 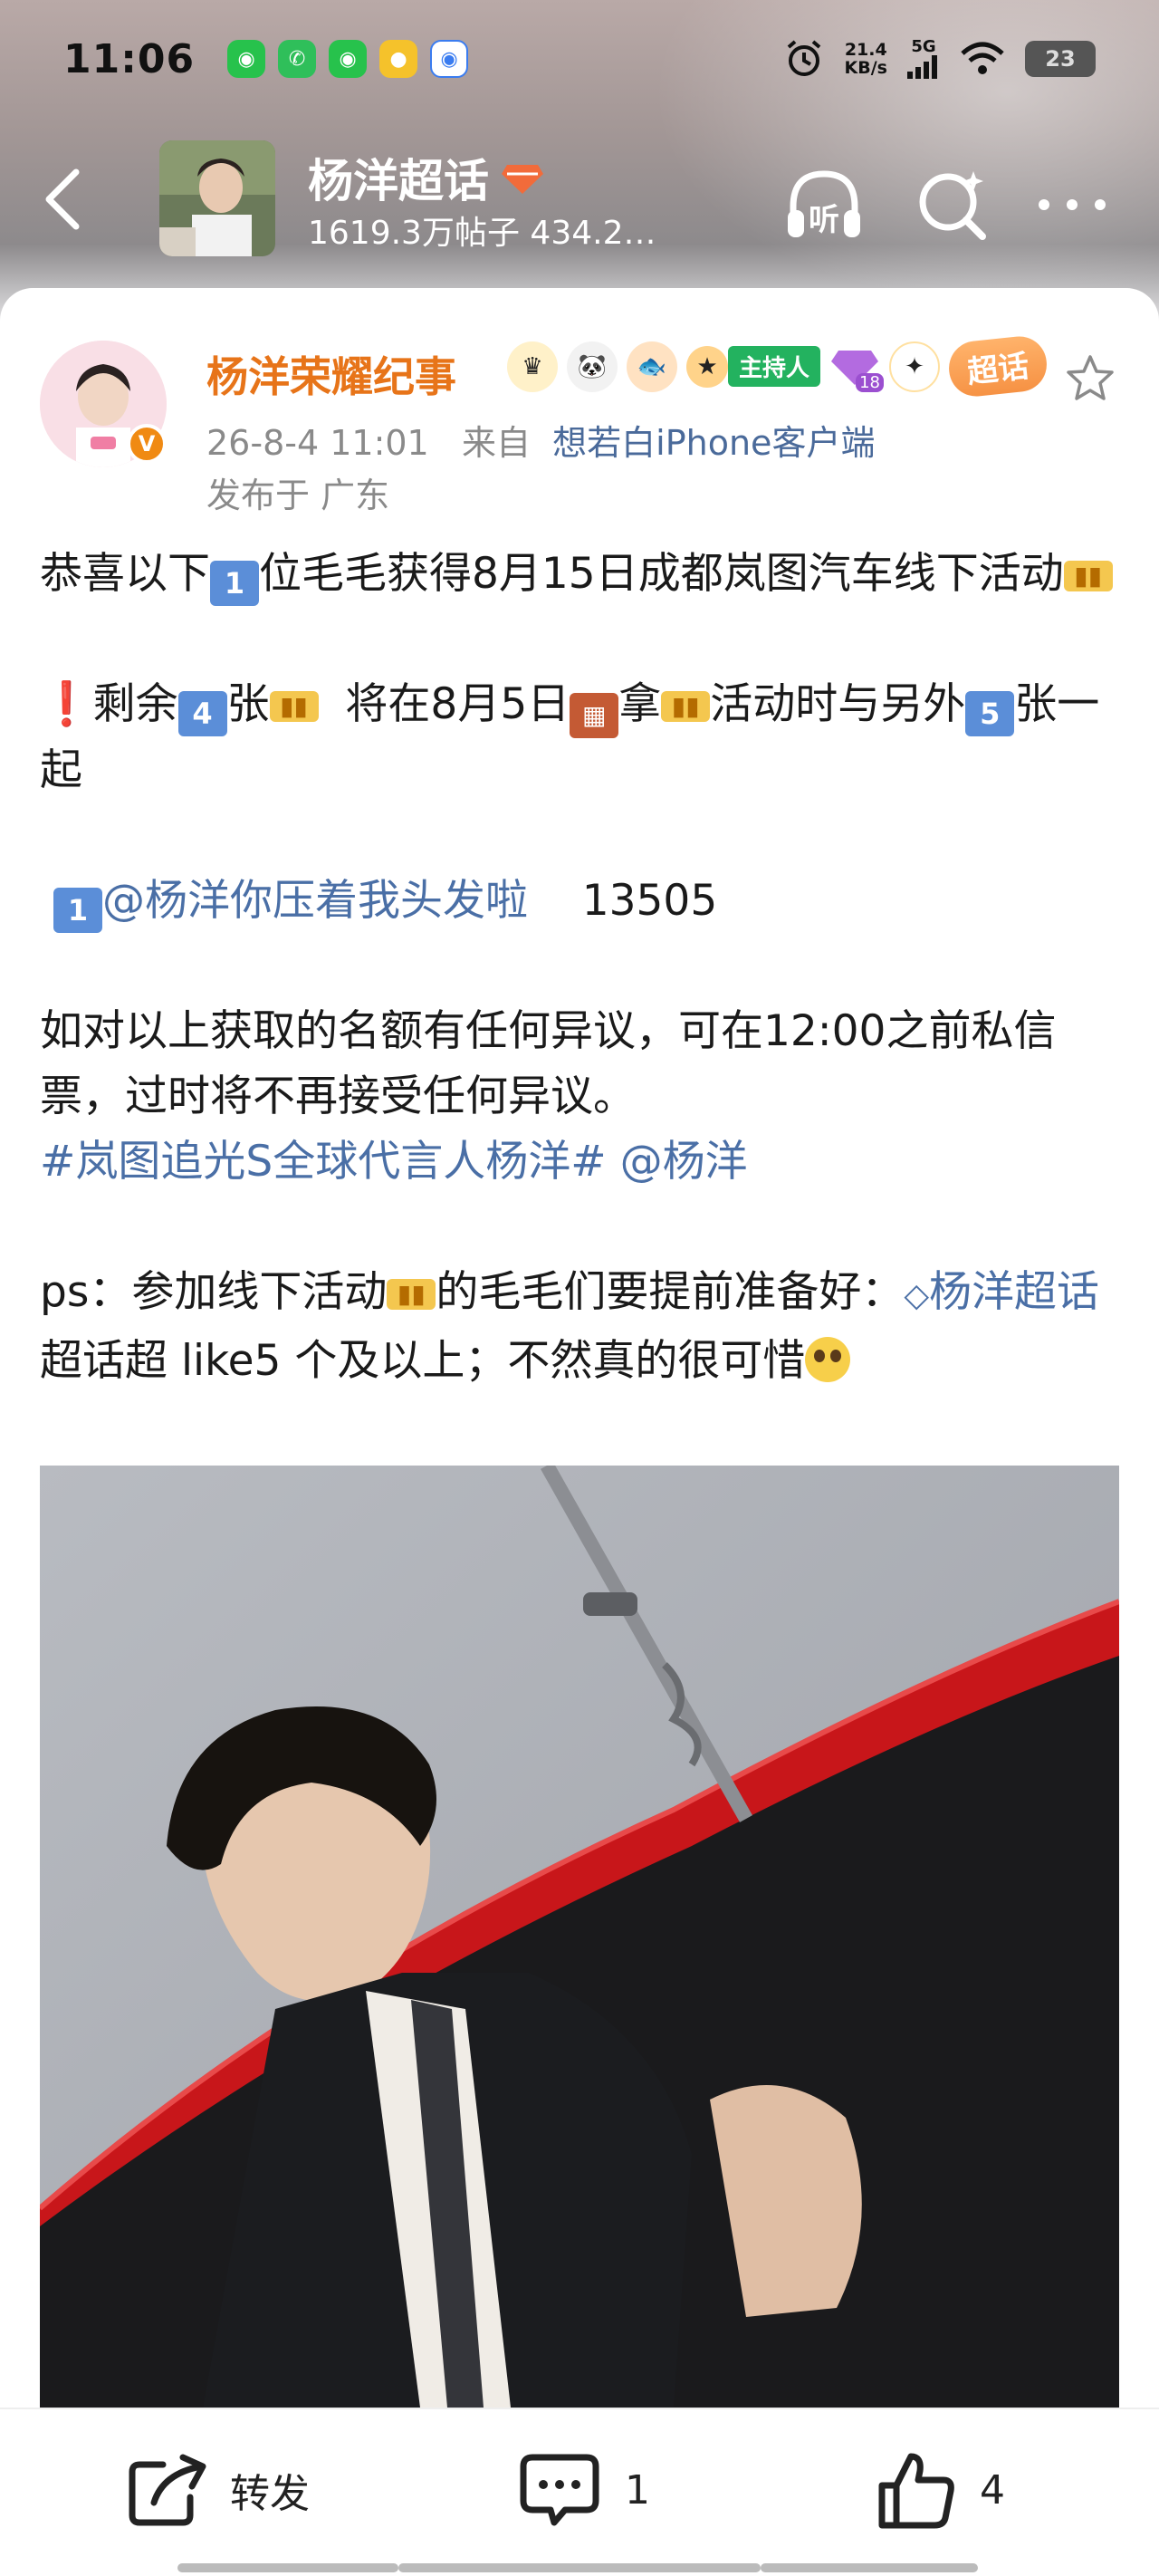 What do you see at coordinates (398, 59) in the screenshot?
I see `fruit-app-icon: ●` at bounding box center [398, 59].